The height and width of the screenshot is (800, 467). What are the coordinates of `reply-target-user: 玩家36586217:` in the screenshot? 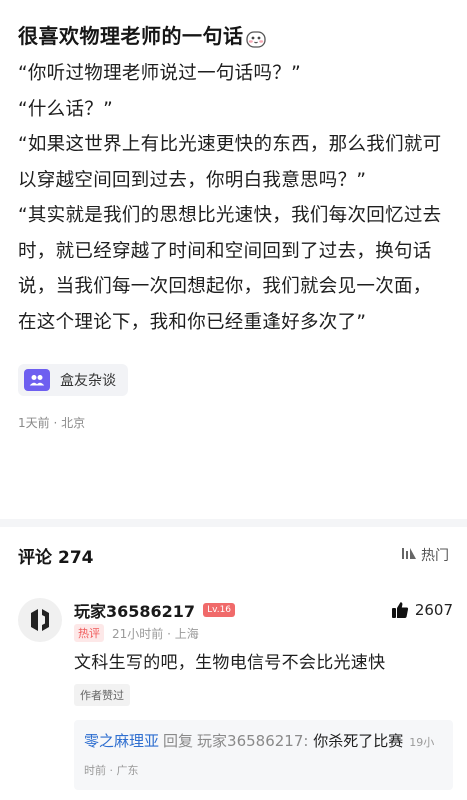 It's located at (252, 741).